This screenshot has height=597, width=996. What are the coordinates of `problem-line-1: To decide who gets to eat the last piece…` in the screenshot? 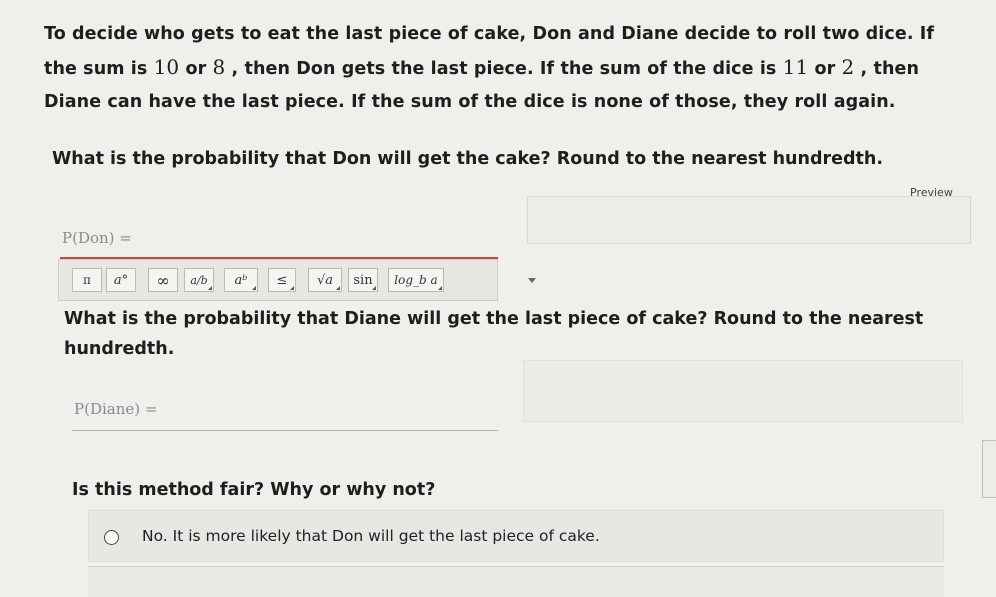 It's located at (489, 34).